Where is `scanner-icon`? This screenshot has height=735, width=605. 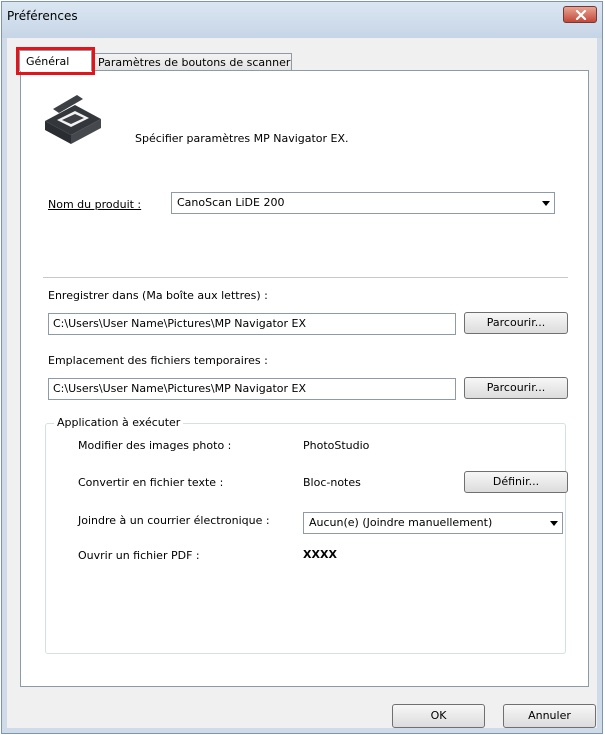 scanner-icon is located at coordinates (73, 119).